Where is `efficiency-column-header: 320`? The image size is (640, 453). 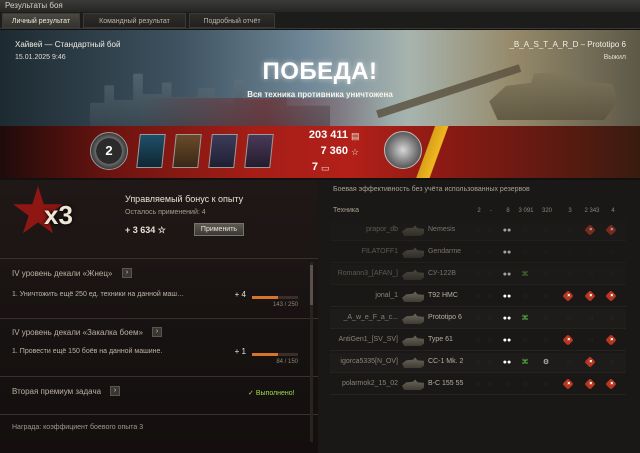 efficiency-column-header: 320 is located at coordinates (546, 211).